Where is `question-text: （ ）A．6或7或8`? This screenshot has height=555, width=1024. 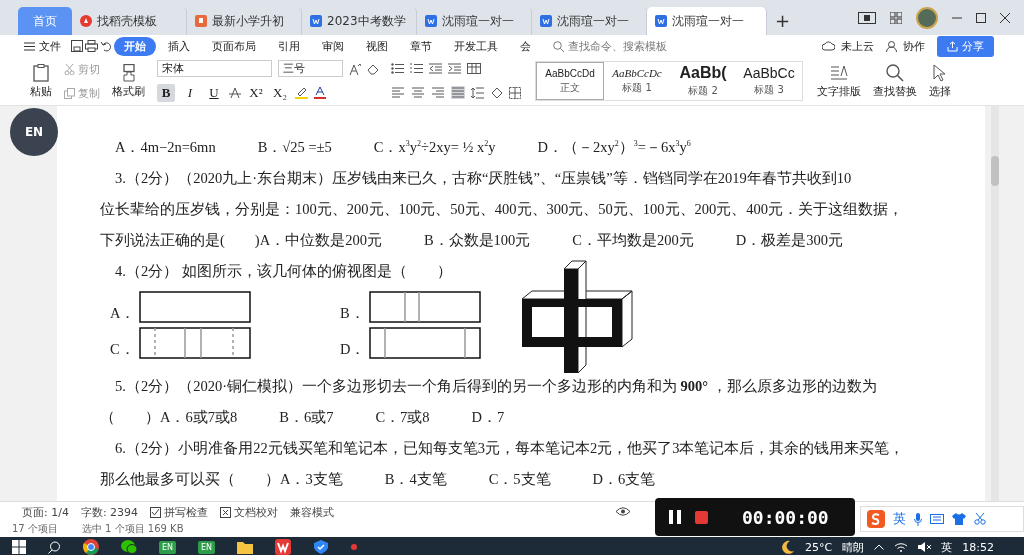 question-text: （ ）A．6或7或8 is located at coordinates (169, 417).